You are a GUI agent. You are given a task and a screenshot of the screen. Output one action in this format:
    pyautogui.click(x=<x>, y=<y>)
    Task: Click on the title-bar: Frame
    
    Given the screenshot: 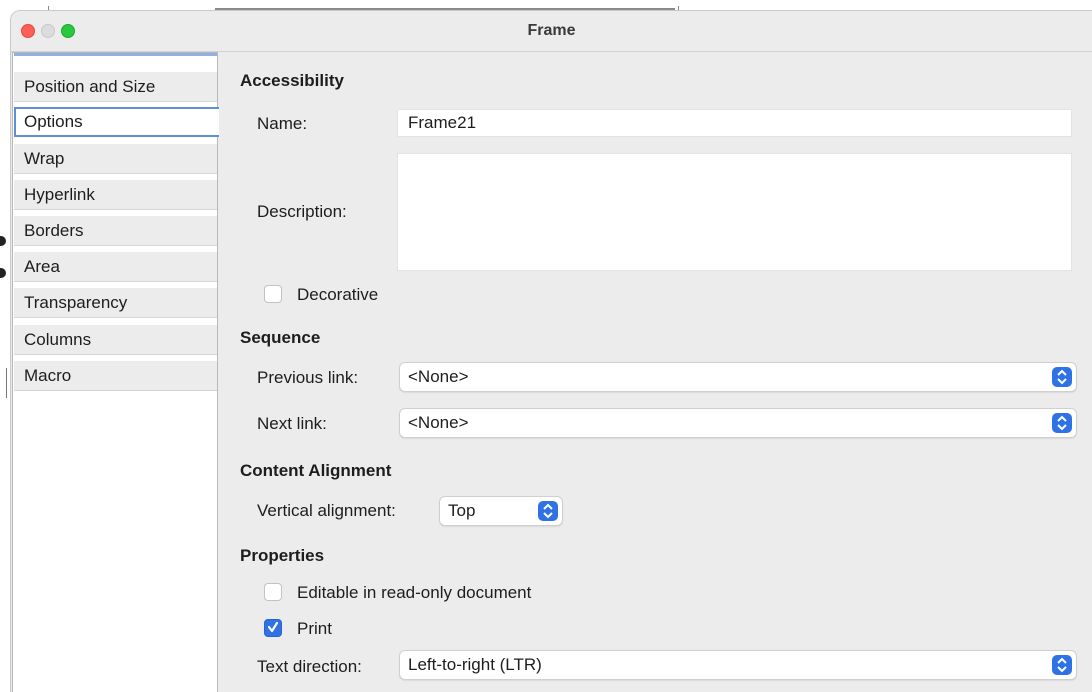 What is the action you would take?
    pyautogui.click(x=551, y=31)
    